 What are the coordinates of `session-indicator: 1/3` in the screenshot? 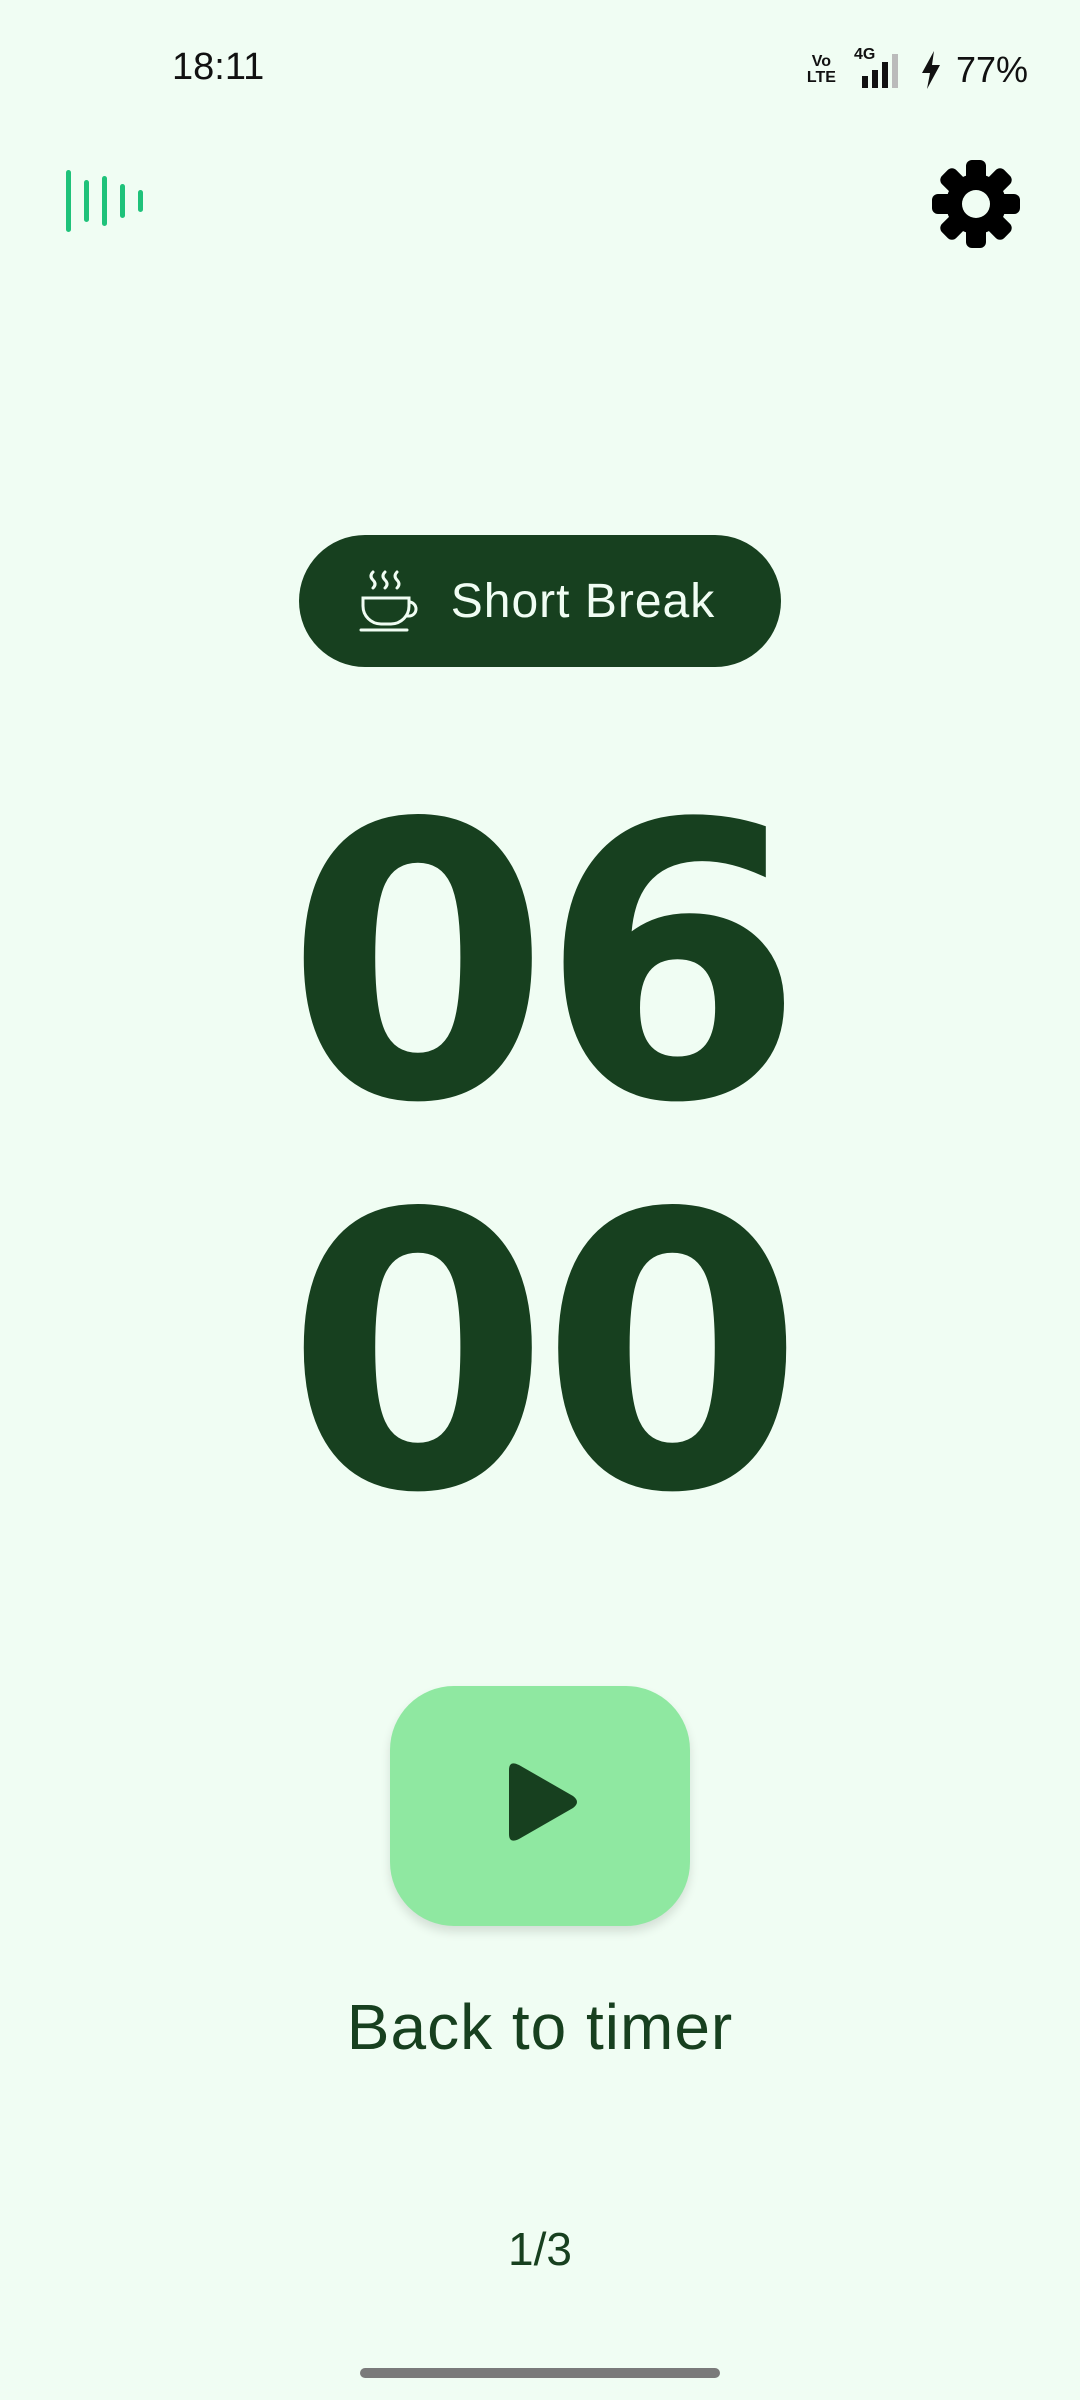 It's located at (540, 2249).